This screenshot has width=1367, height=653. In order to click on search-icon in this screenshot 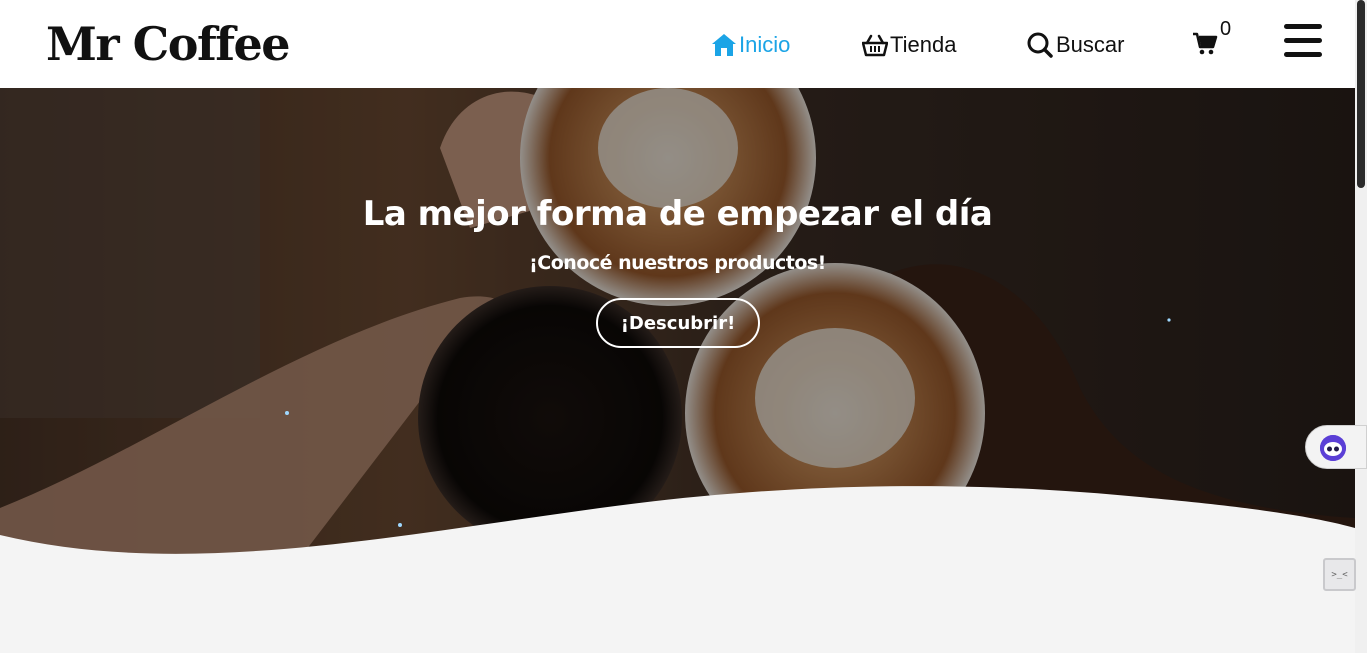, I will do `click(1040, 45)`.